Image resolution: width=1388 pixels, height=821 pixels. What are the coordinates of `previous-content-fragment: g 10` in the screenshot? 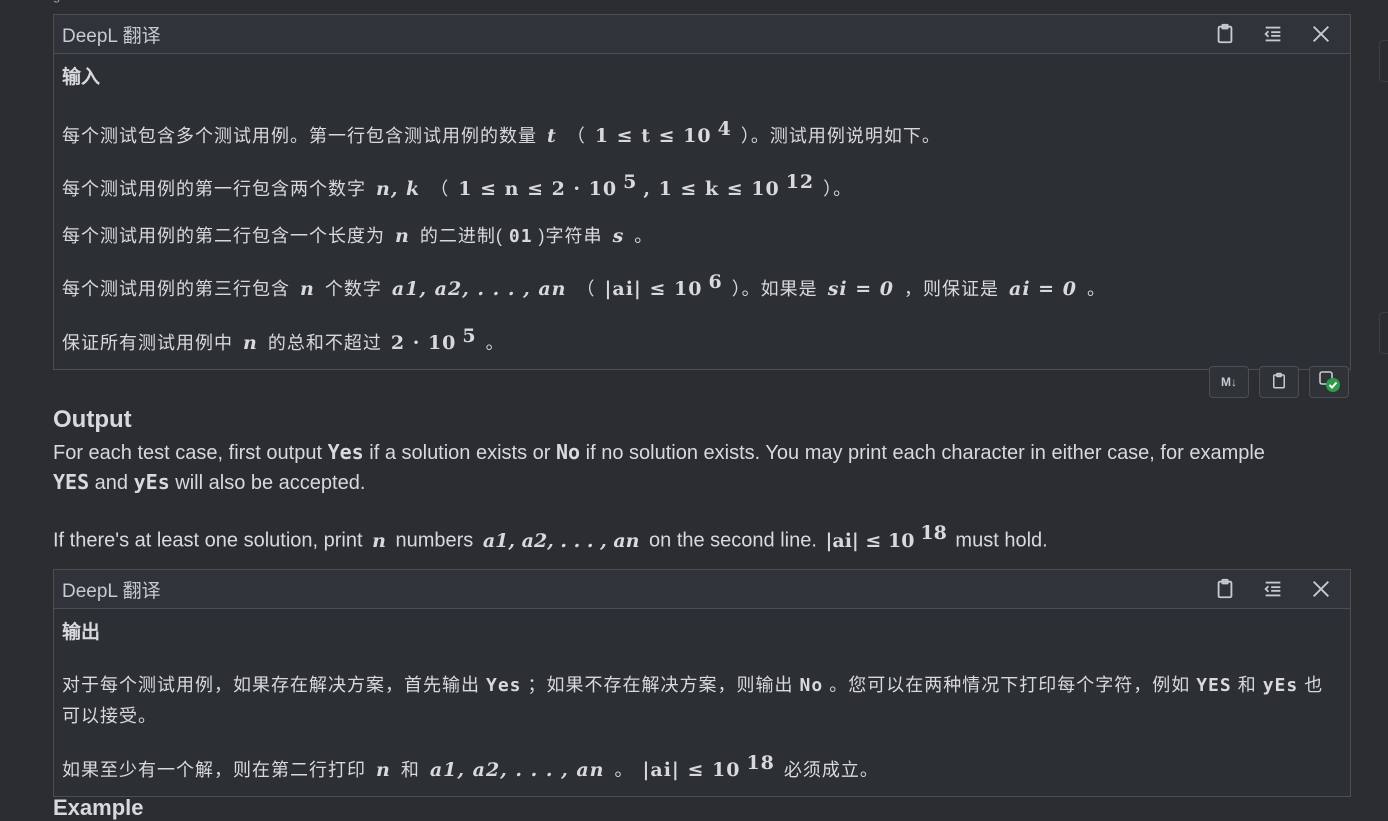 It's located at (694, 2).